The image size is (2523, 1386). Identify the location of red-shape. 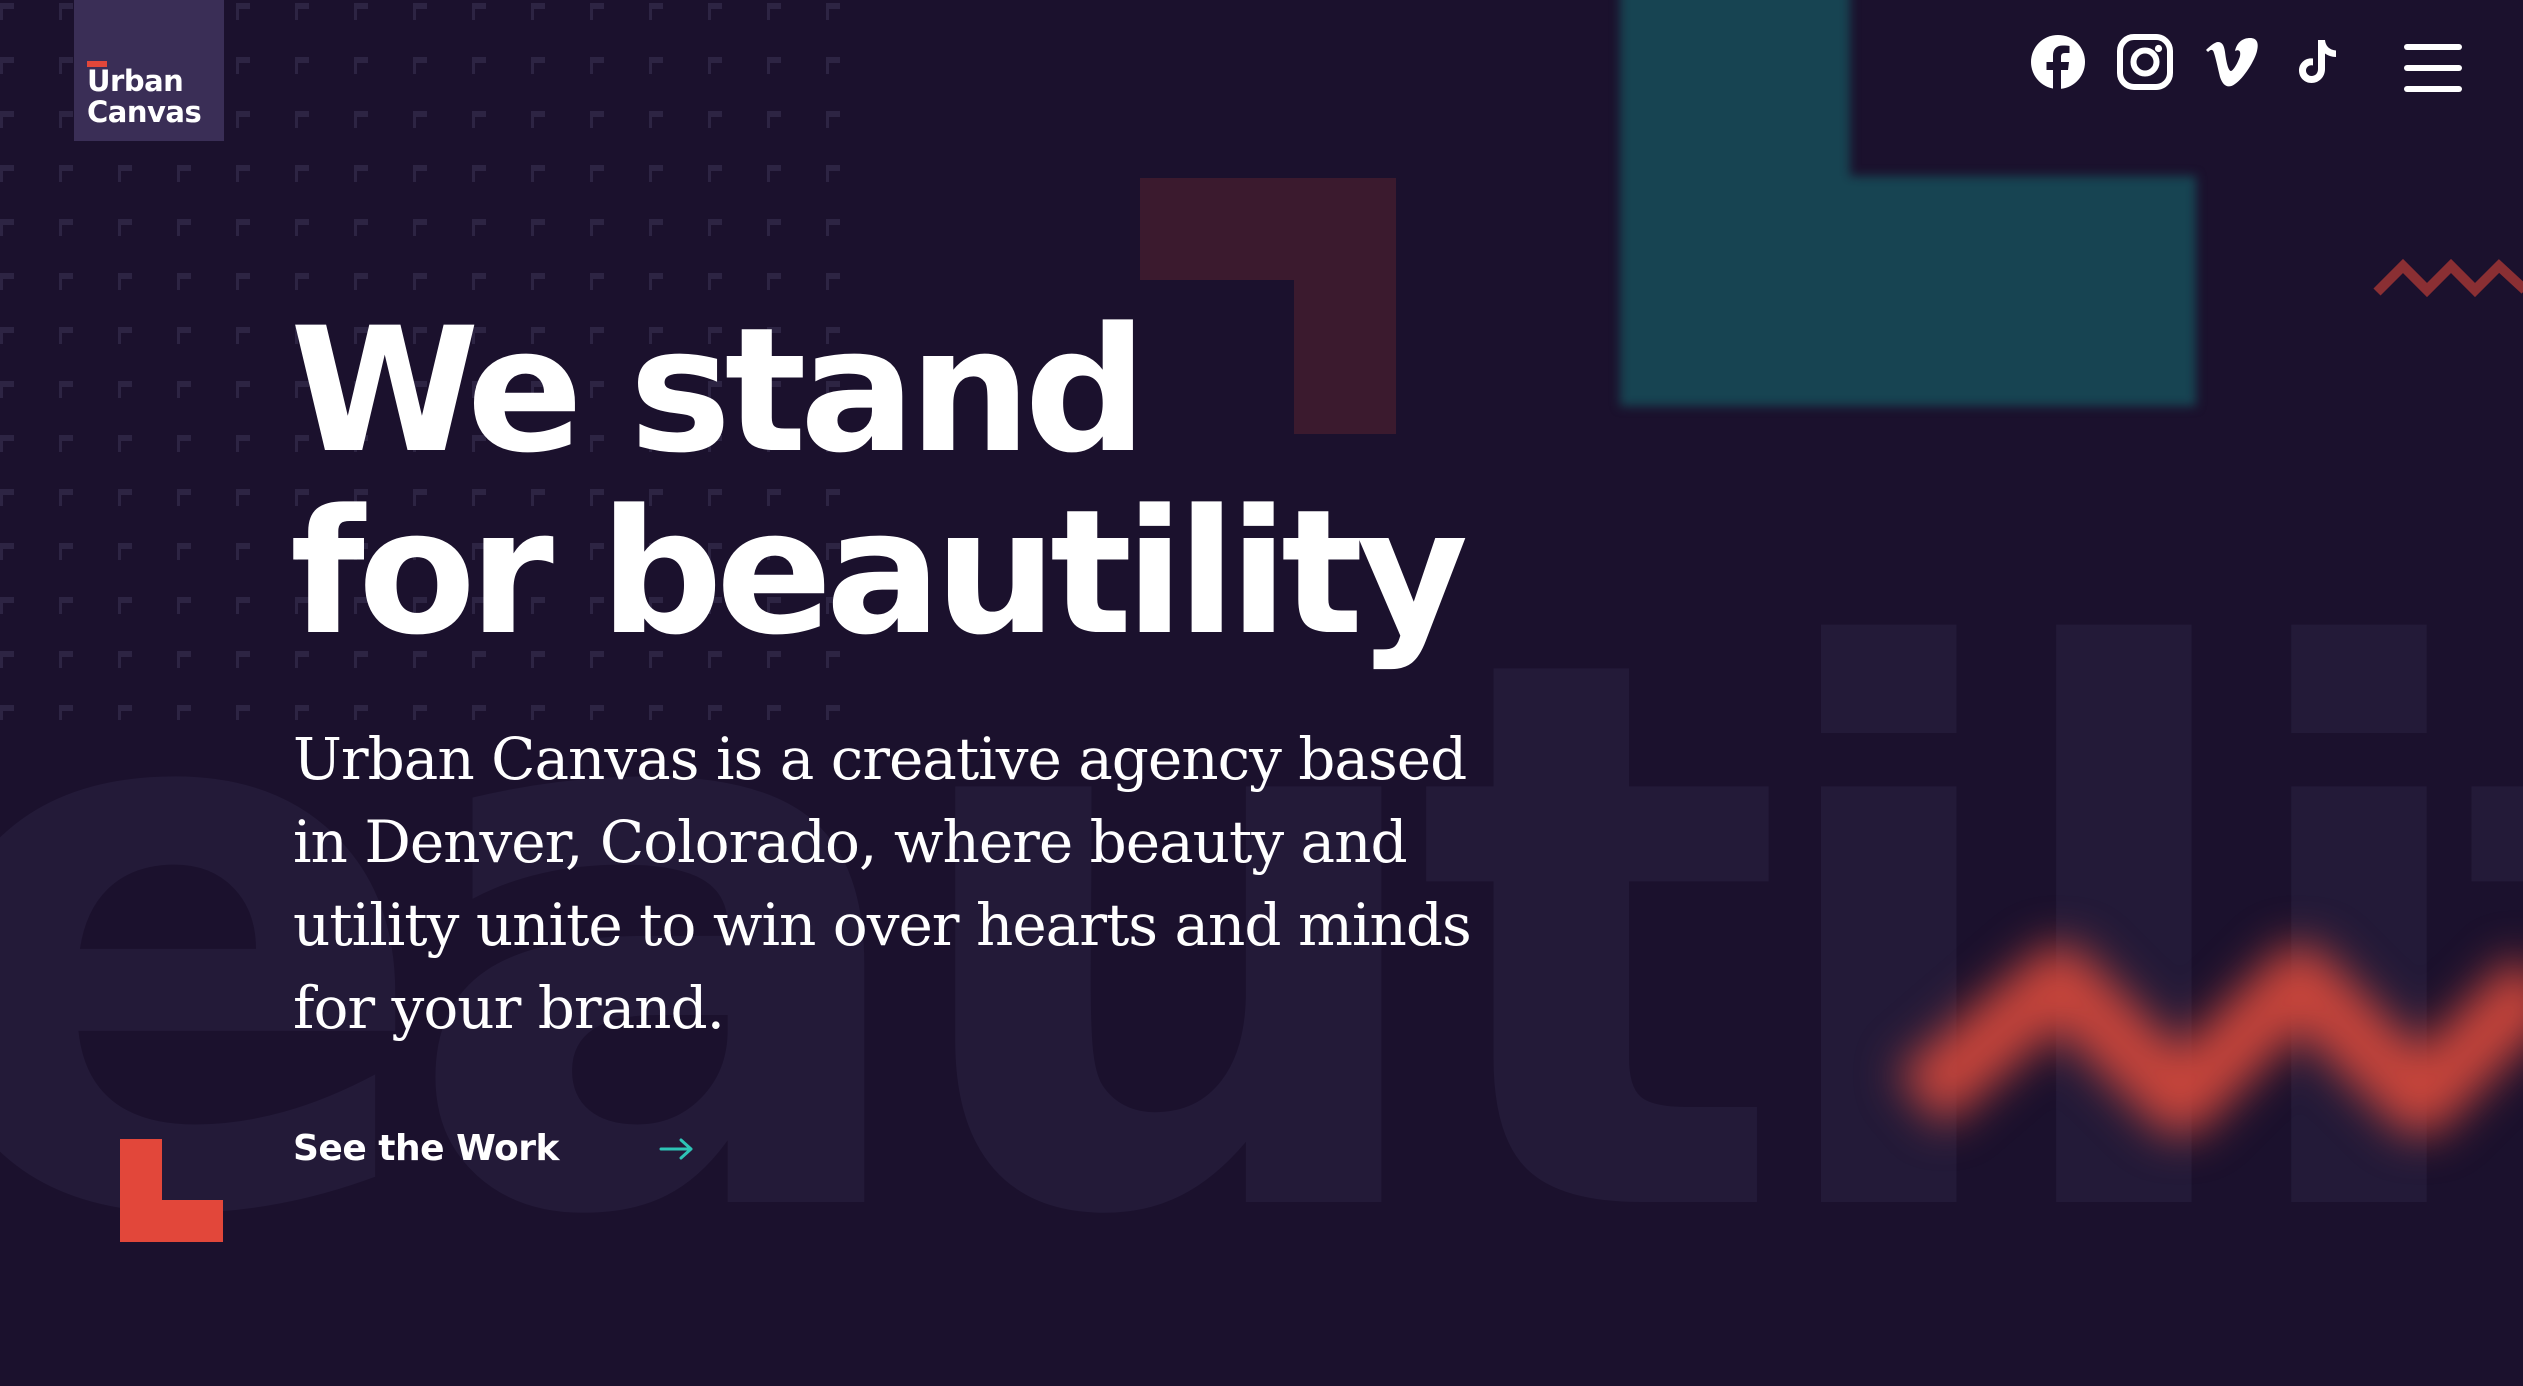
(171, 1190).